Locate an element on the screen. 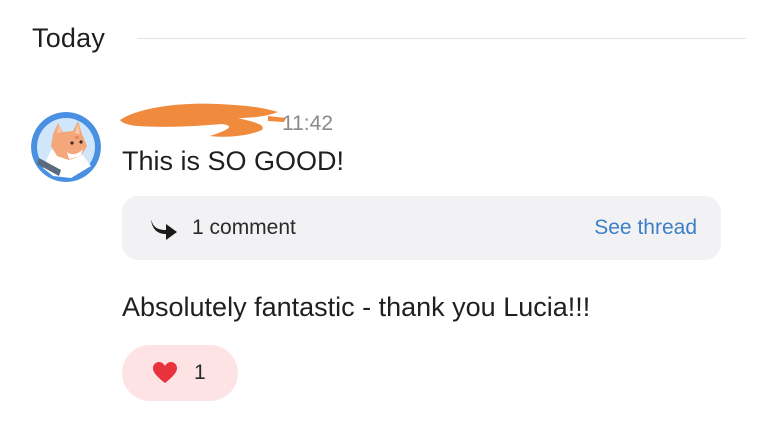 Image resolution: width=768 pixels, height=433 pixels. message-text: This is SO GOOD! is located at coordinates (233, 161).